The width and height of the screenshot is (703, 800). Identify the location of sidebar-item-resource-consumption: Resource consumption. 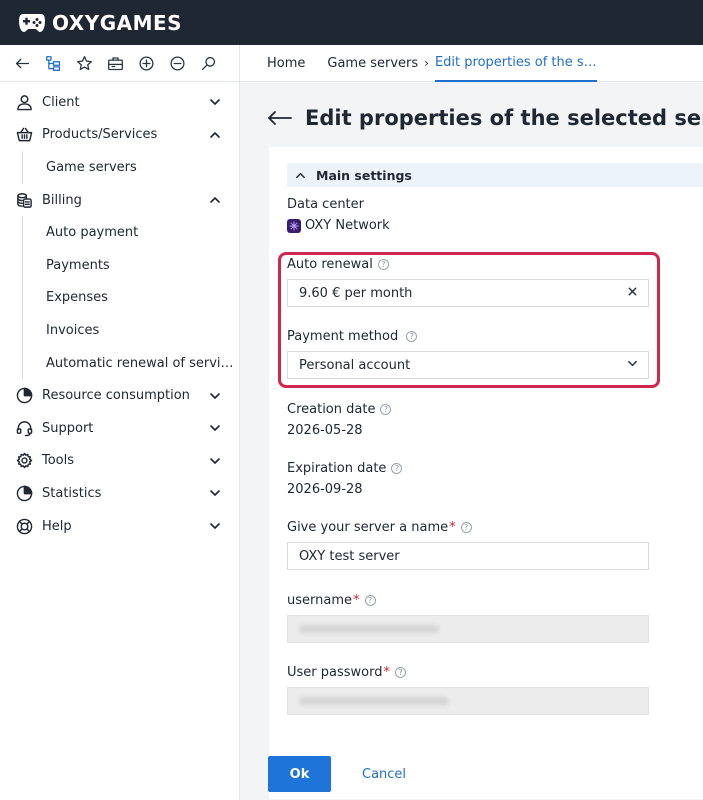
(119, 395).